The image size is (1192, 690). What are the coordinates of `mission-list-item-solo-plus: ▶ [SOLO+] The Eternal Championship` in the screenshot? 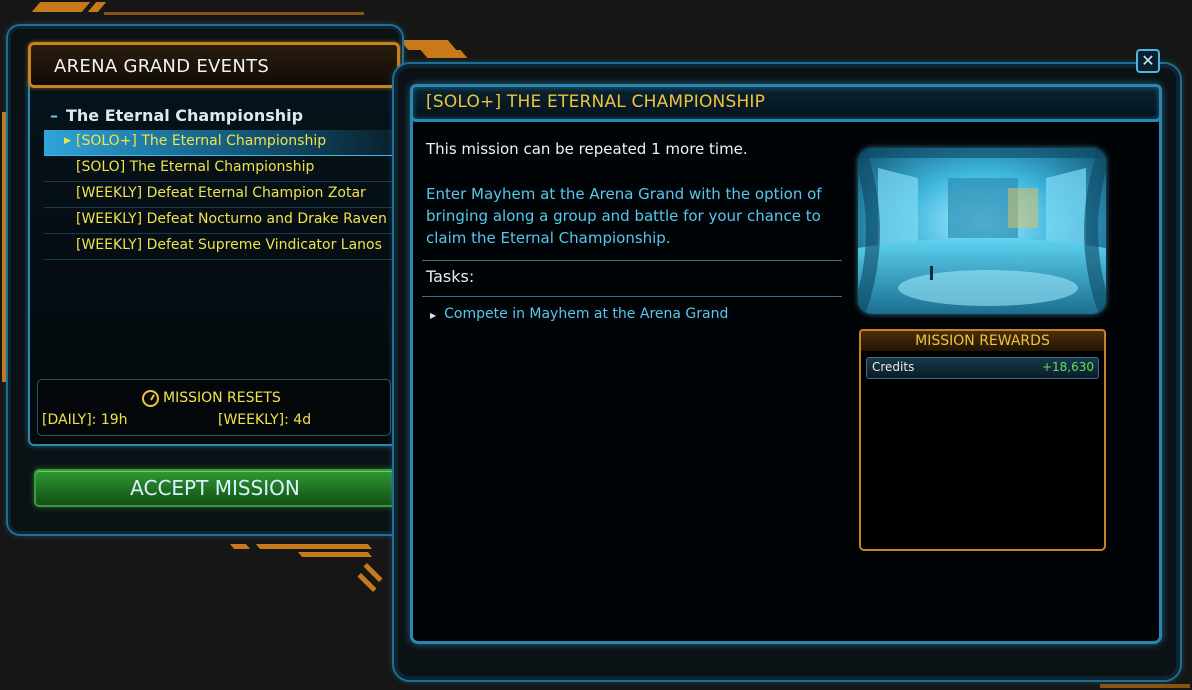 It's located at (218, 143).